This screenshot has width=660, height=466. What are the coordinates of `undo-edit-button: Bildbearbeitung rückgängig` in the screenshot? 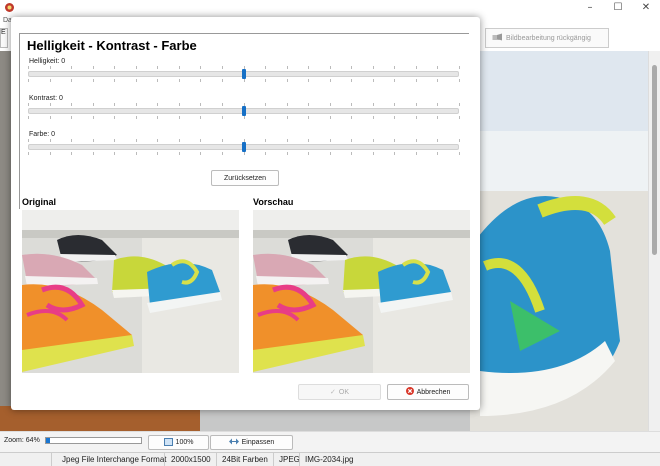 It's located at (547, 38).